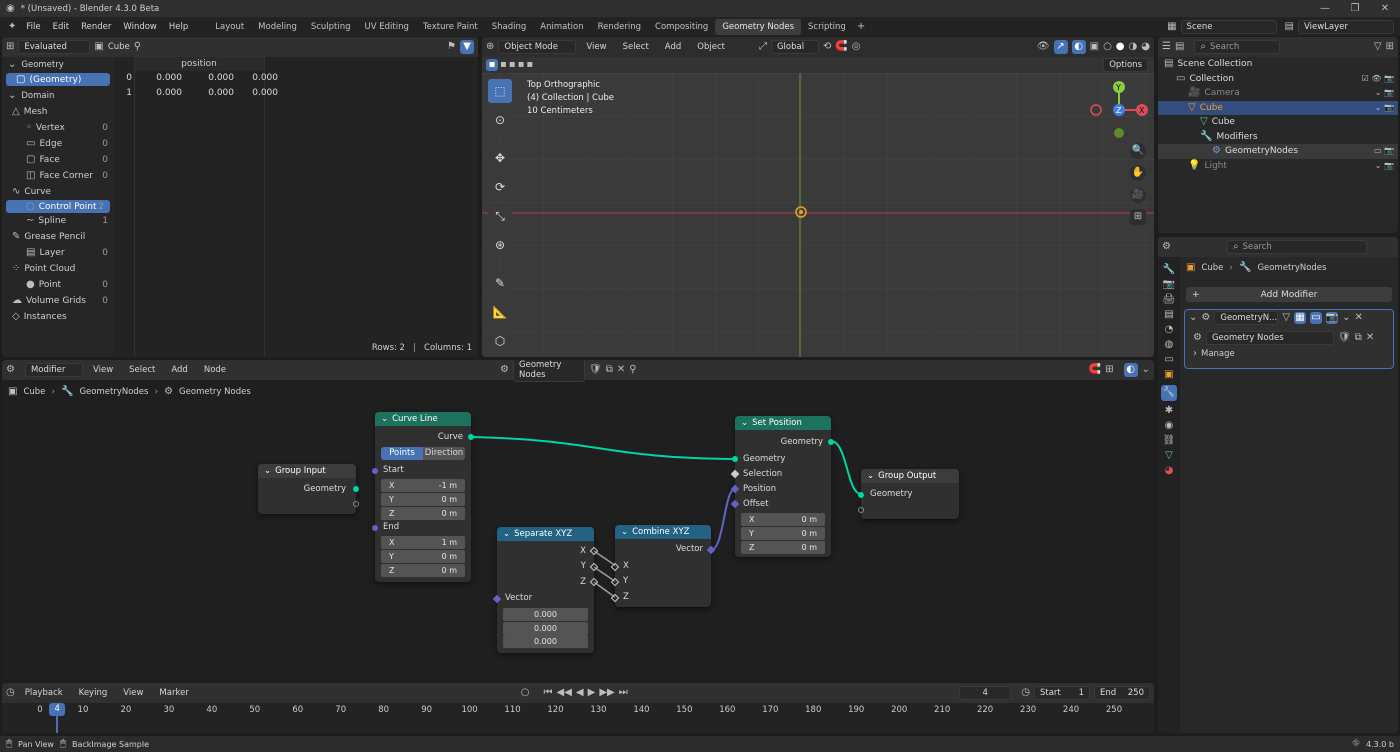 The image size is (1400, 752). Describe the element at coordinates (1168, 375) in the screenshot. I see `object-tab-icon: ▣` at that location.